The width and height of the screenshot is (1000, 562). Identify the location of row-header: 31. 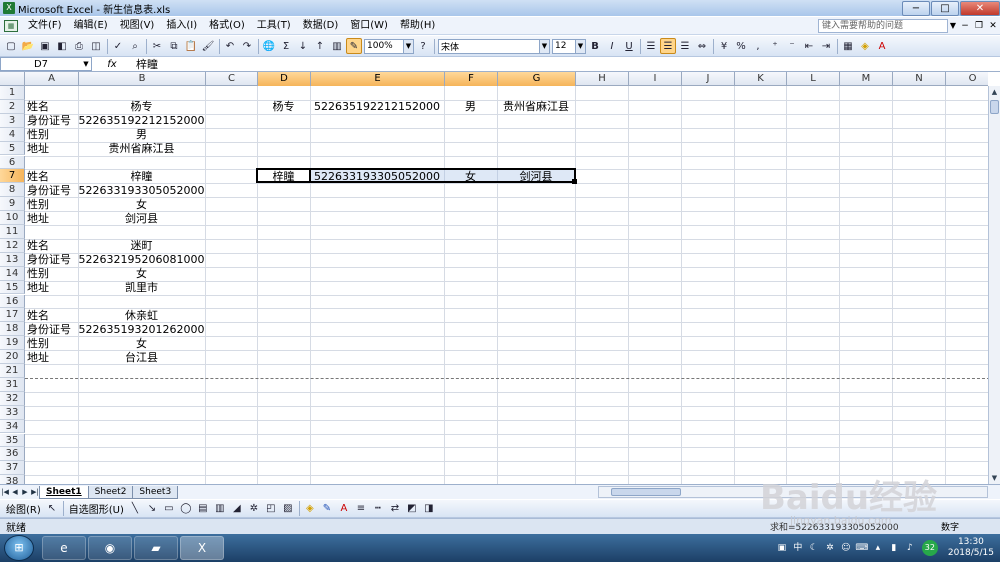
(12, 384).